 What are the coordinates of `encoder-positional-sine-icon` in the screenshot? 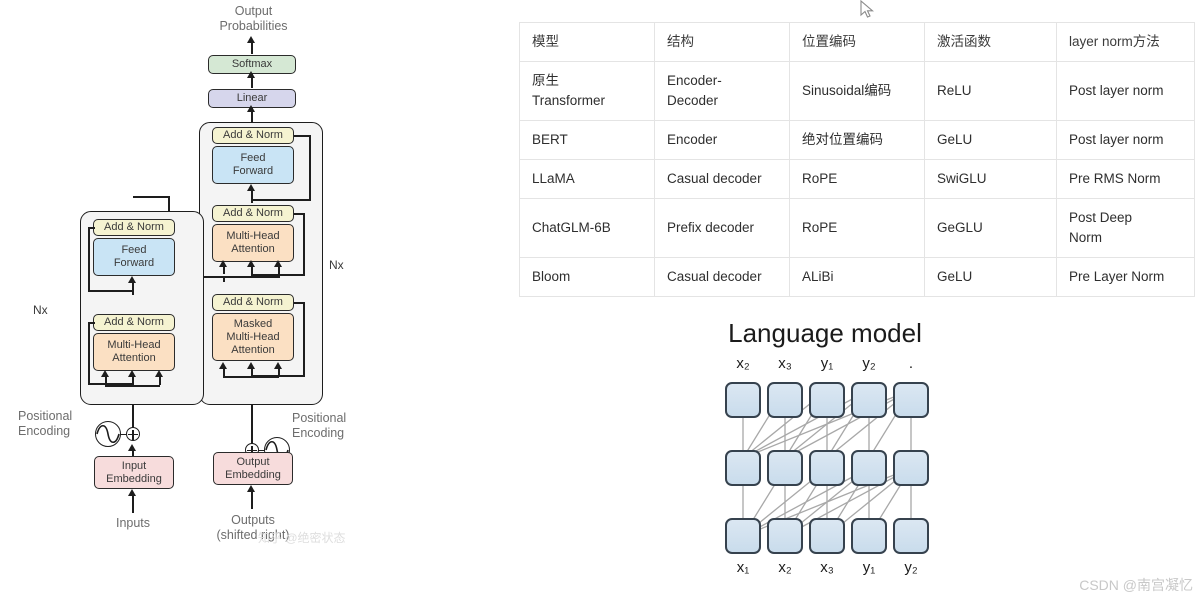 It's located at (108, 434).